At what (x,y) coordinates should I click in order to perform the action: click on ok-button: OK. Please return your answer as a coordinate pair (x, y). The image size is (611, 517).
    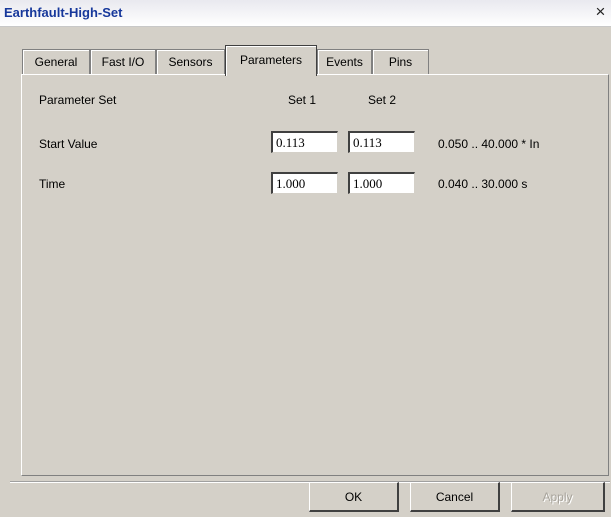
    Looking at the image, I should click on (354, 497).